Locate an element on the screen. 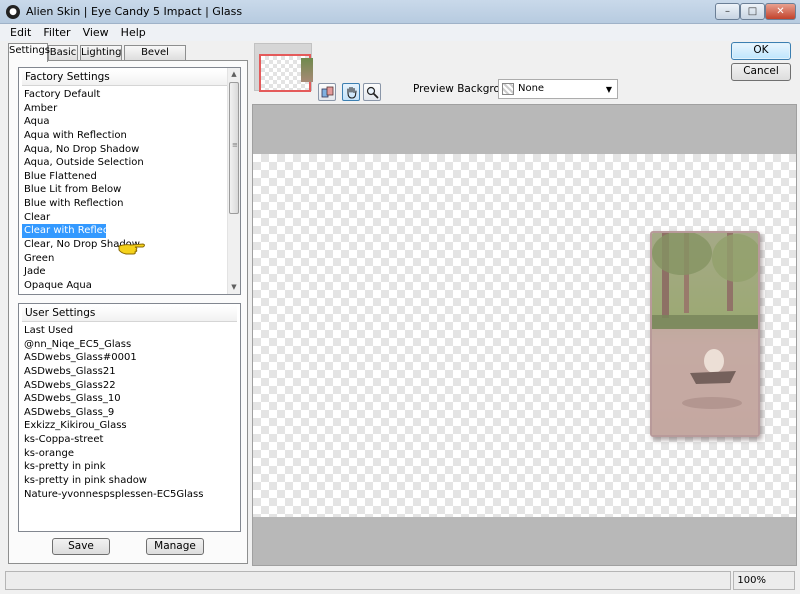  app-logo-icon: ● is located at coordinates (13, 12).